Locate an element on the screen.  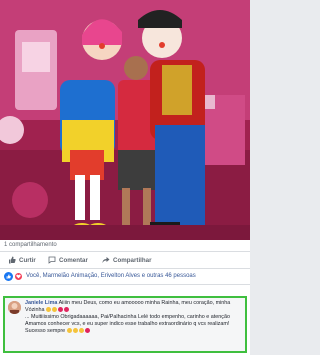
action-bar: Curtir Comentar Compartilhar is located at coordinates (125, 260).